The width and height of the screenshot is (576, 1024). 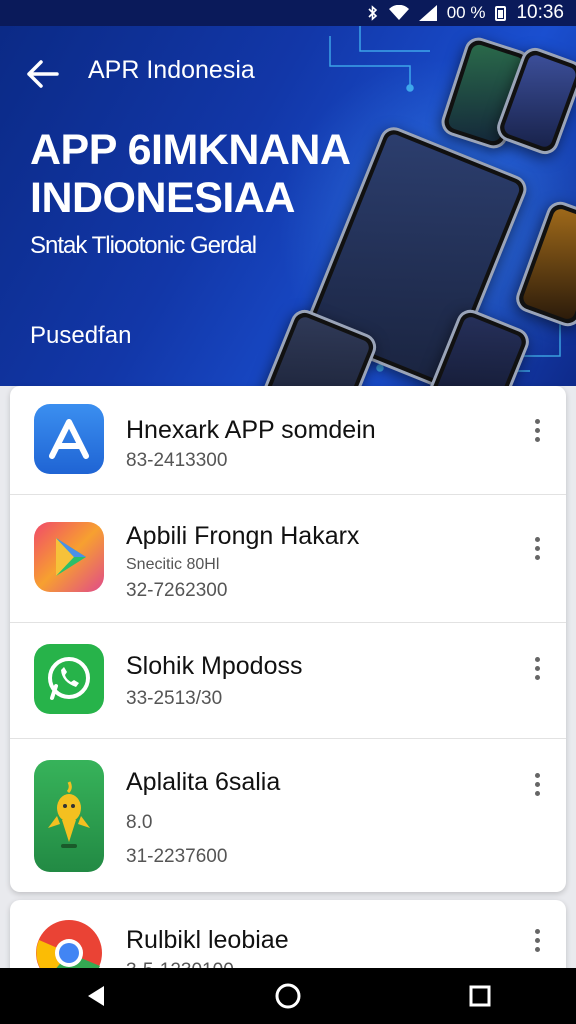 I want to click on app-store-icon, so click(x=69, y=439).